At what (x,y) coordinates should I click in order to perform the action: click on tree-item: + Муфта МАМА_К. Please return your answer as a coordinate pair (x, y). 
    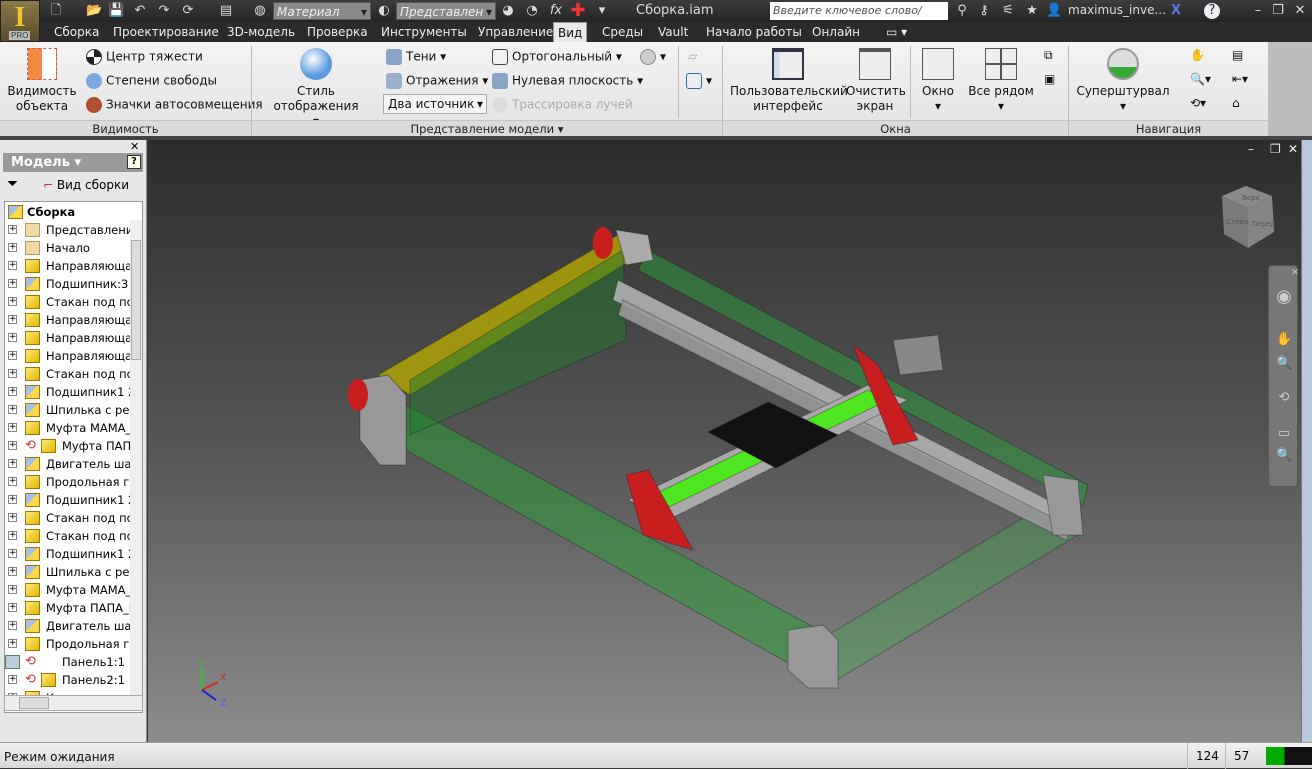
    Looking at the image, I should click on (72, 590).